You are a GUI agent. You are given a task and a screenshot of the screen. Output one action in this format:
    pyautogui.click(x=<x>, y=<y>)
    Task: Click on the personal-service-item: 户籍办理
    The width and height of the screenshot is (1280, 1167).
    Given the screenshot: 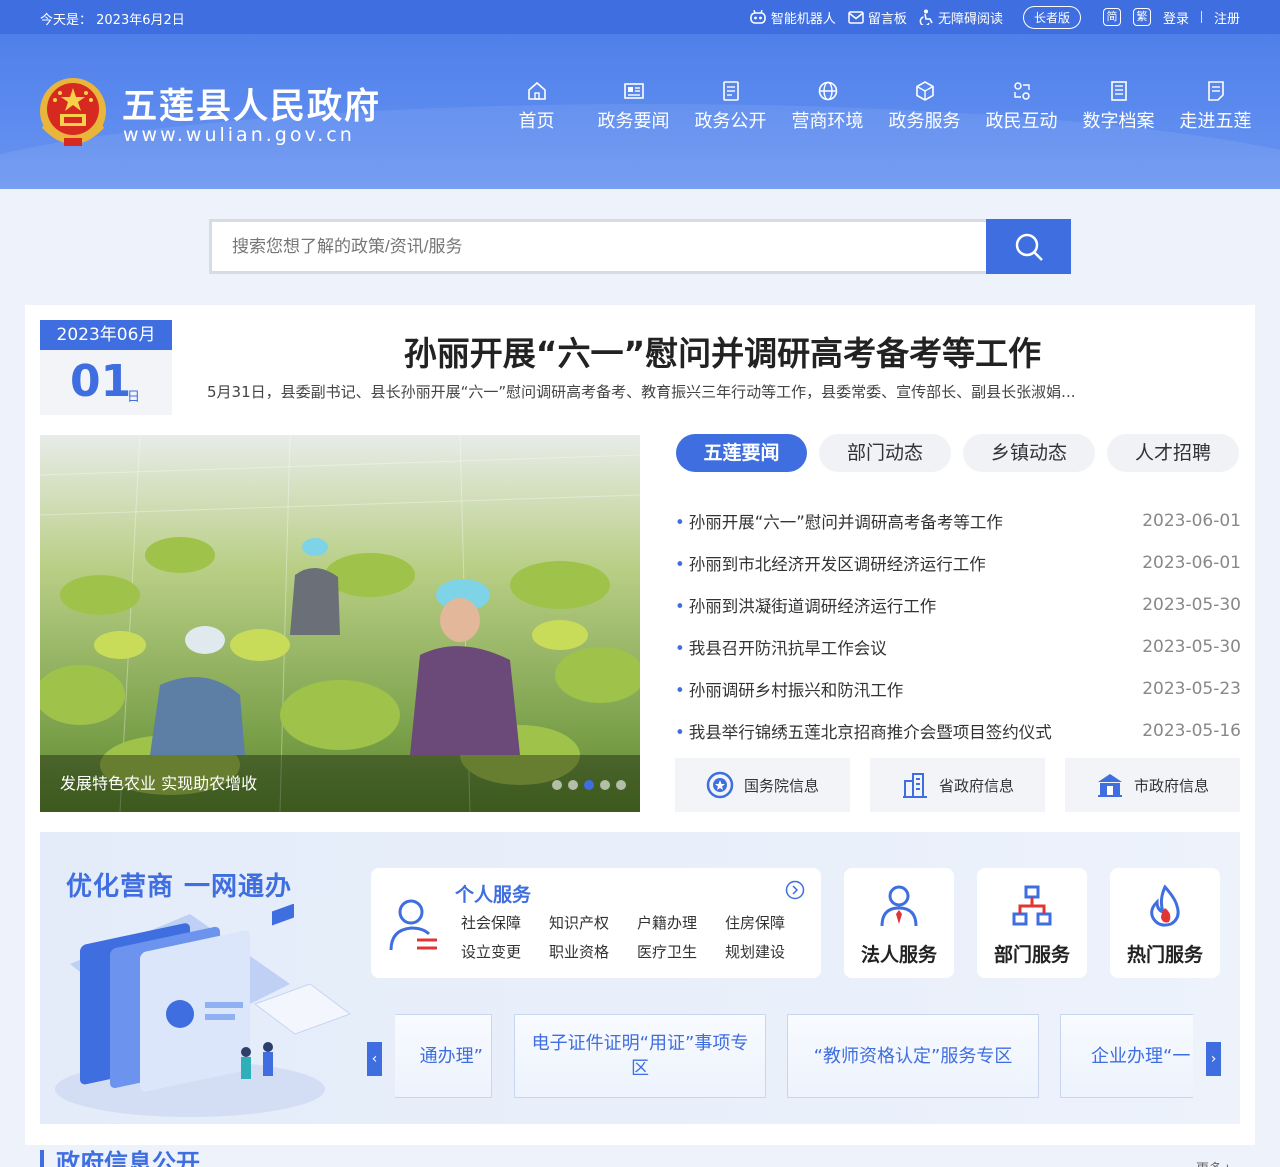 What is the action you would take?
    pyautogui.click(x=681, y=922)
    